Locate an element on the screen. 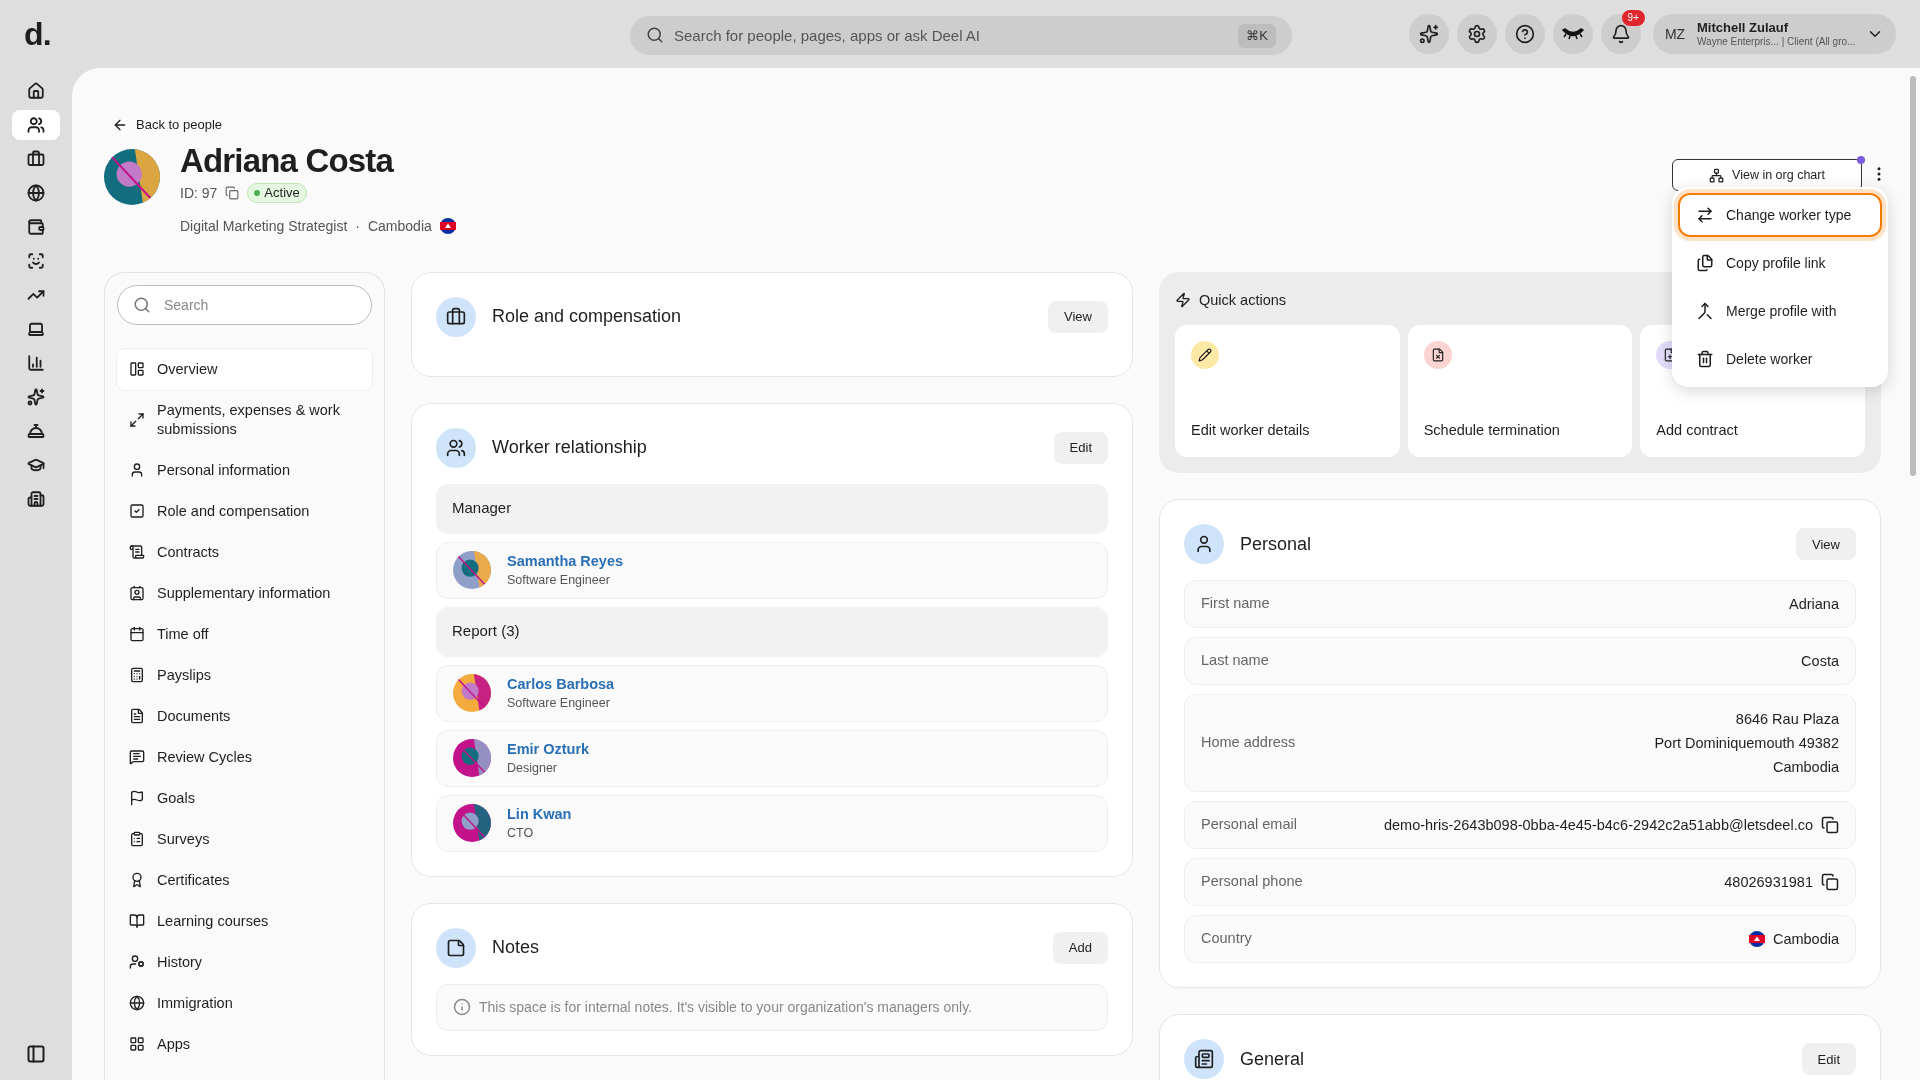  user-gear-icon is located at coordinates (137, 962).